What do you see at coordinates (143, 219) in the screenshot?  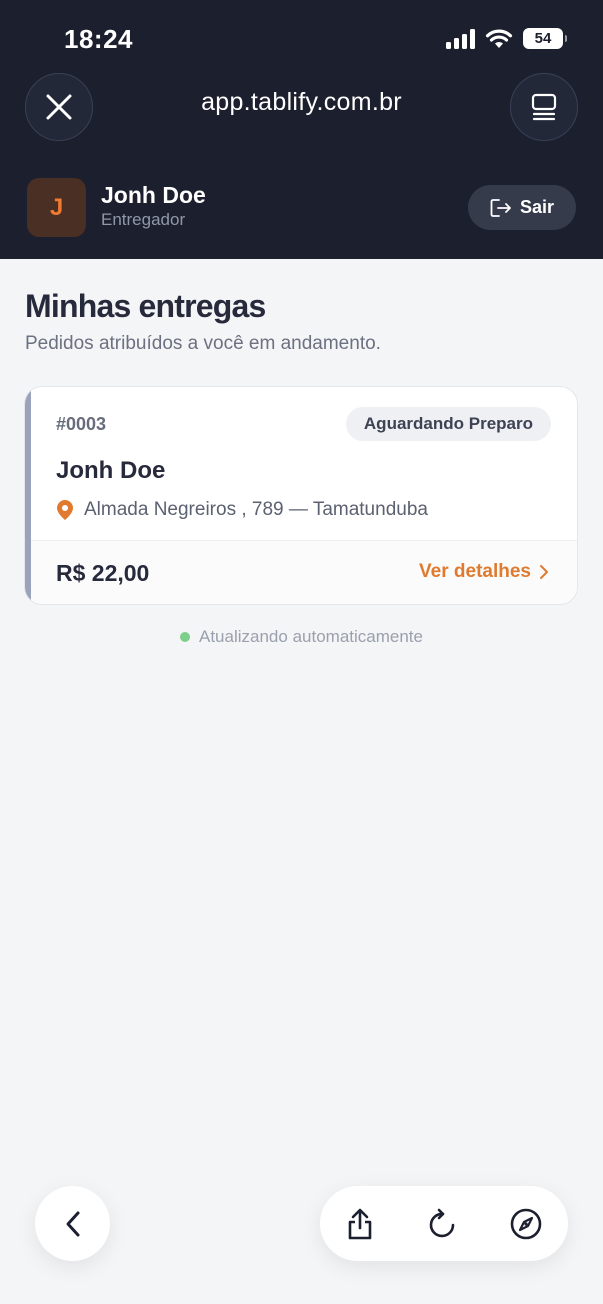 I see `user-role: Entregador` at bounding box center [143, 219].